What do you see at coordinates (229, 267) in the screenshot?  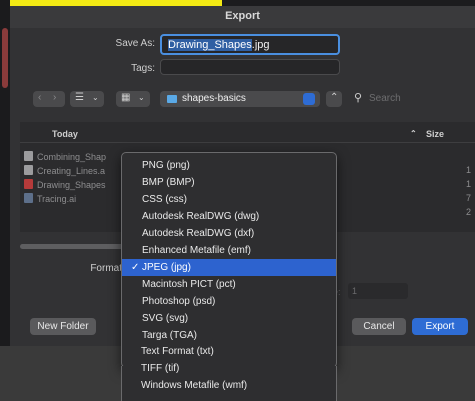 I see `menu-item-jpeg: ✓ JPEG (jpg)` at bounding box center [229, 267].